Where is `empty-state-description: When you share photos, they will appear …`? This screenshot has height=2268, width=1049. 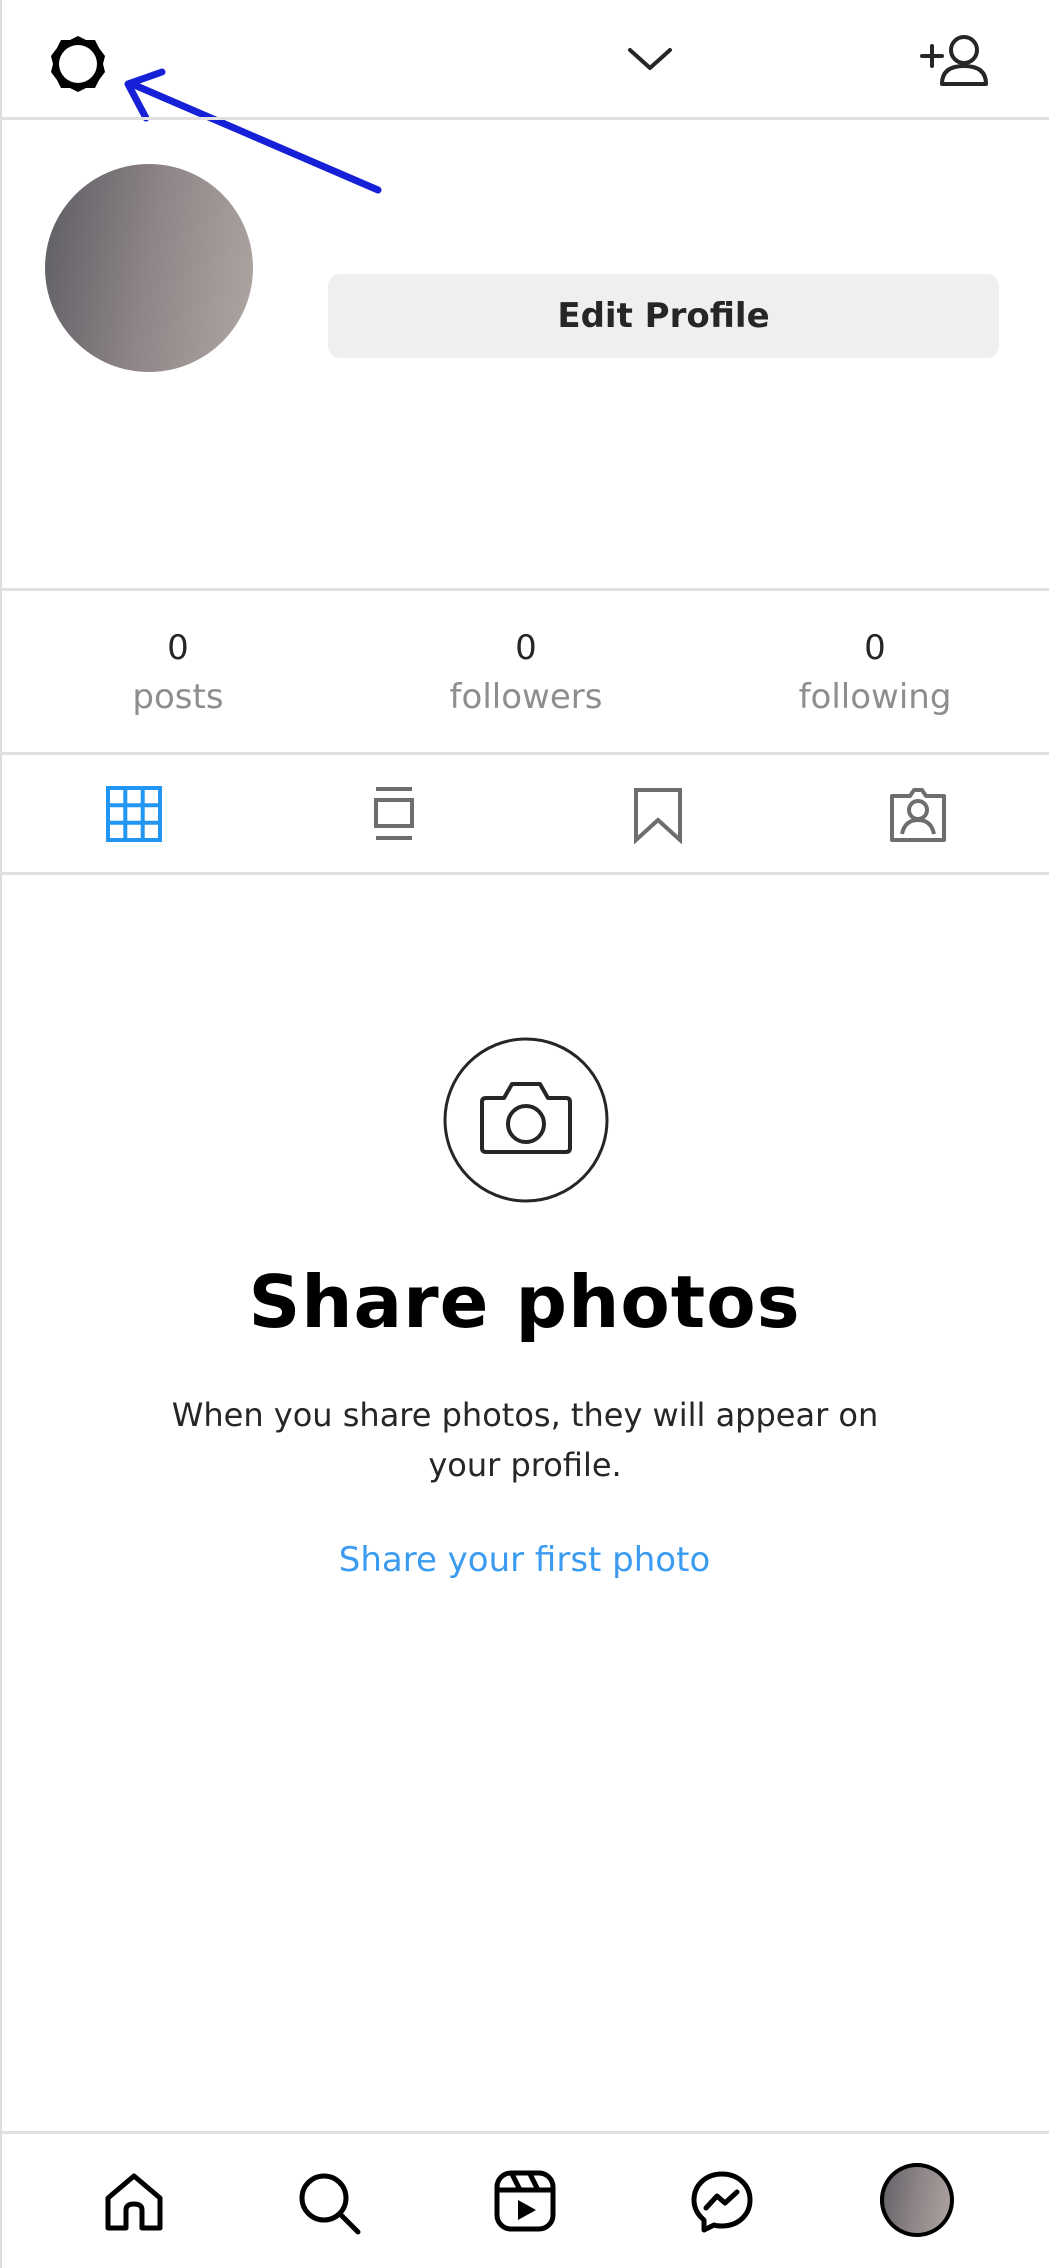 empty-state-description: When you share photos, they will appear … is located at coordinates (525, 1440).